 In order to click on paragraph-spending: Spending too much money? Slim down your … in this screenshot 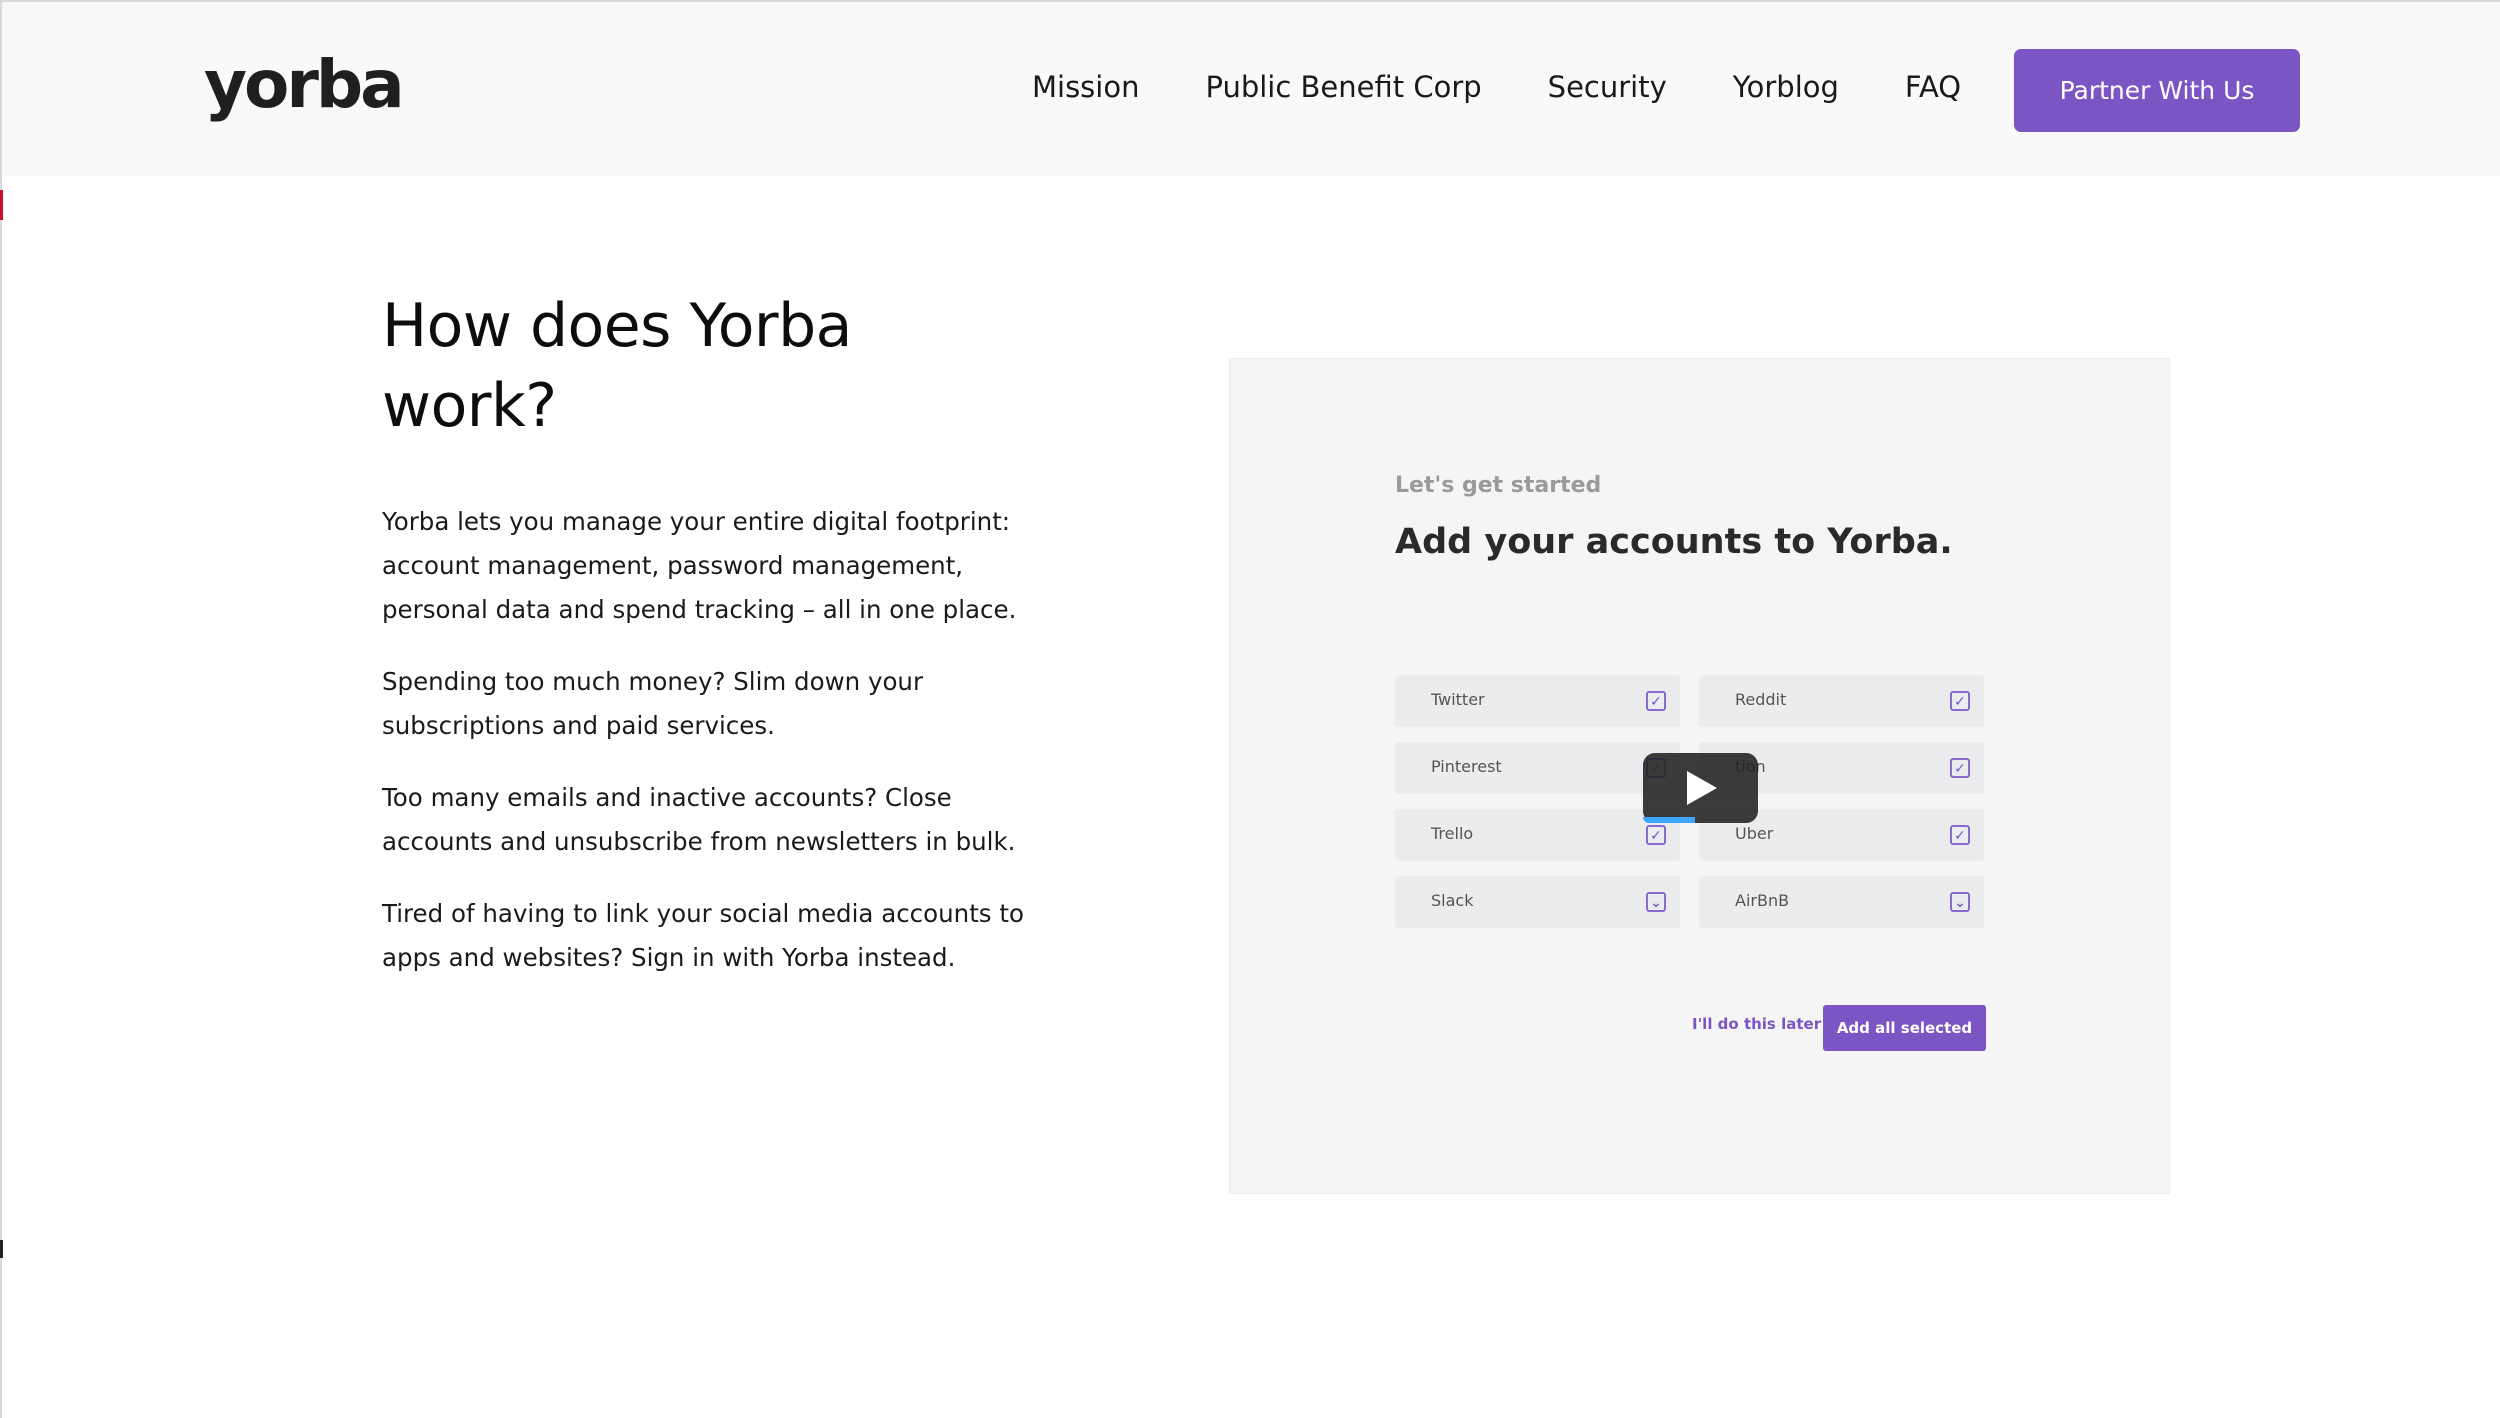, I will do `click(712, 704)`.